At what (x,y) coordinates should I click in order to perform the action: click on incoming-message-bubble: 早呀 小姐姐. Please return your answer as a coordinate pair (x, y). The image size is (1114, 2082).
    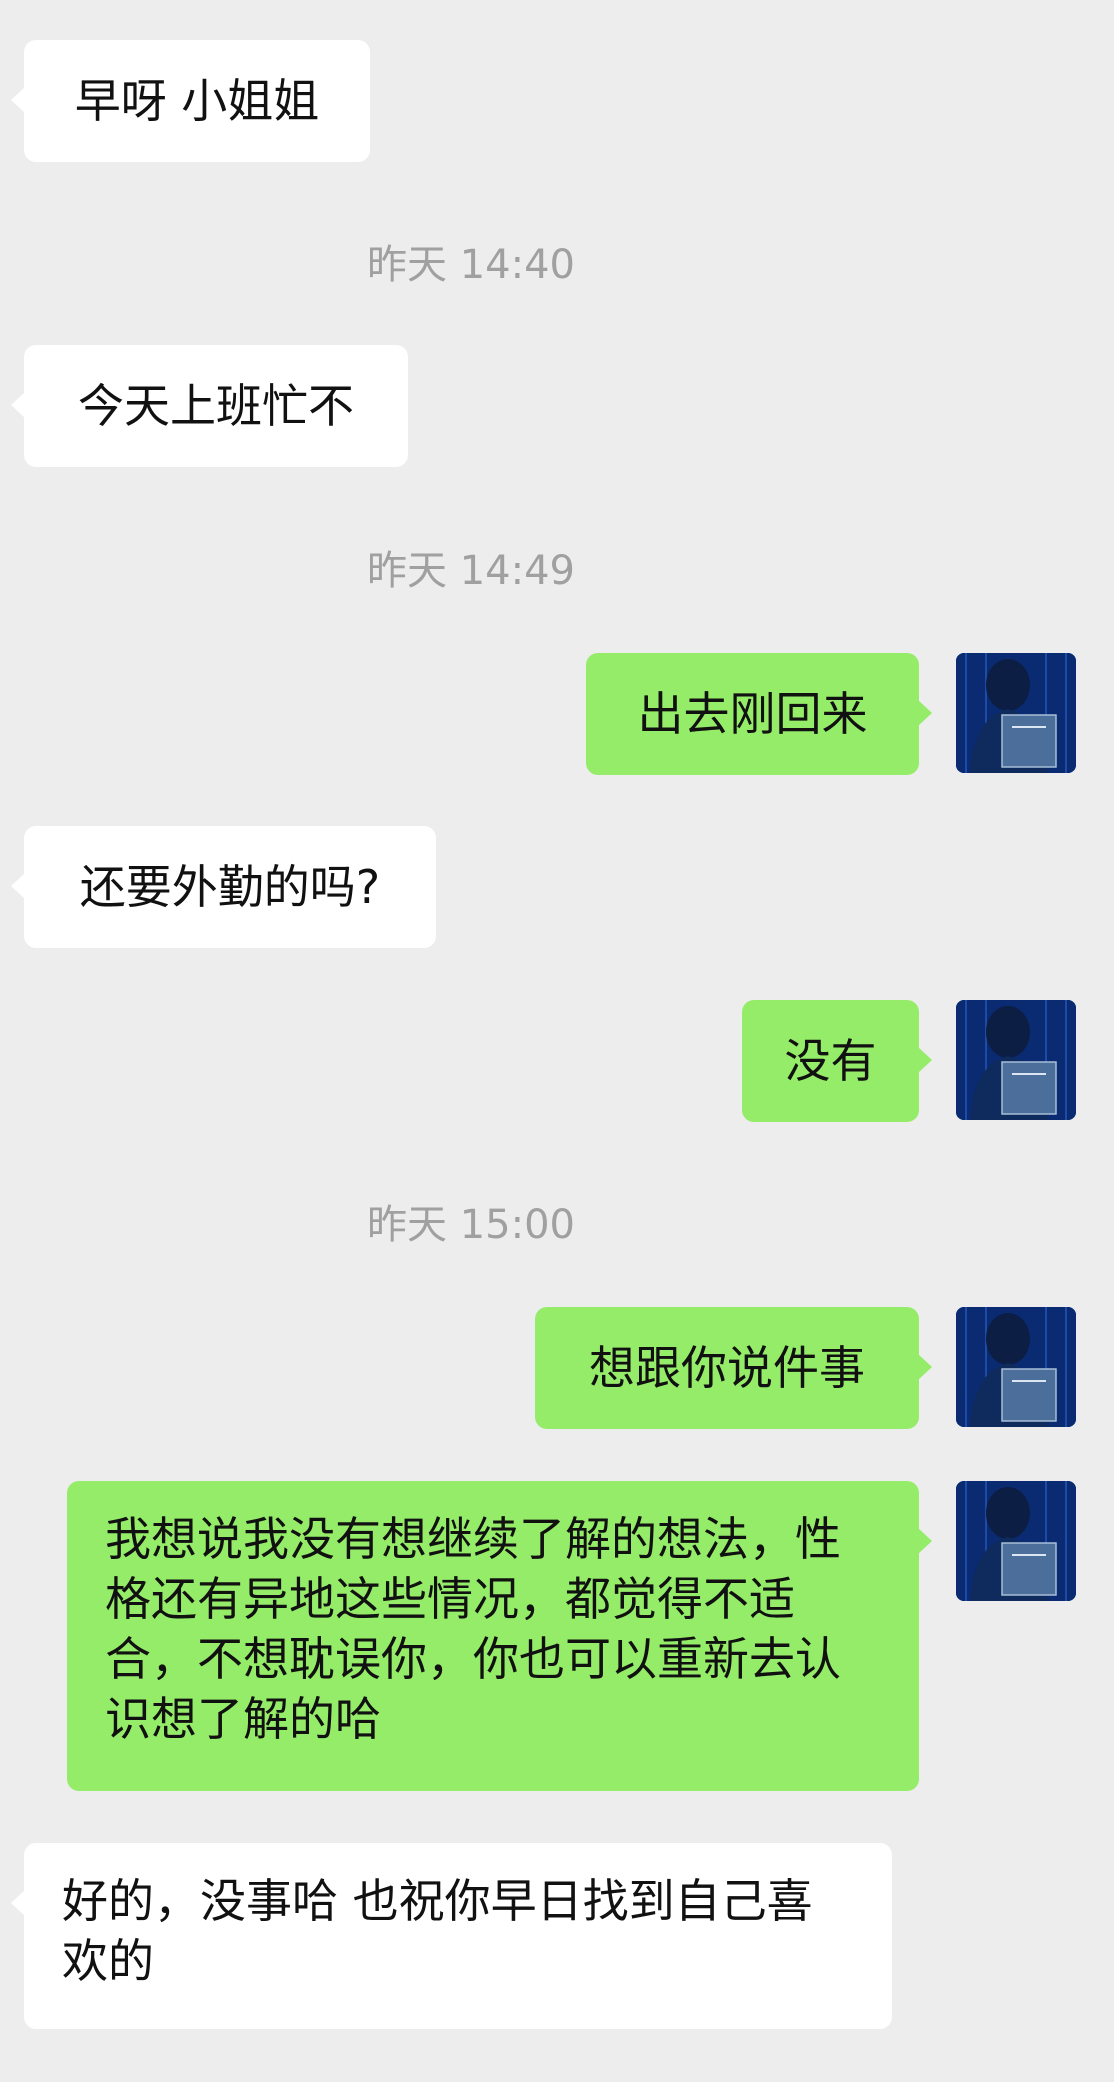
    Looking at the image, I should click on (190, 101).